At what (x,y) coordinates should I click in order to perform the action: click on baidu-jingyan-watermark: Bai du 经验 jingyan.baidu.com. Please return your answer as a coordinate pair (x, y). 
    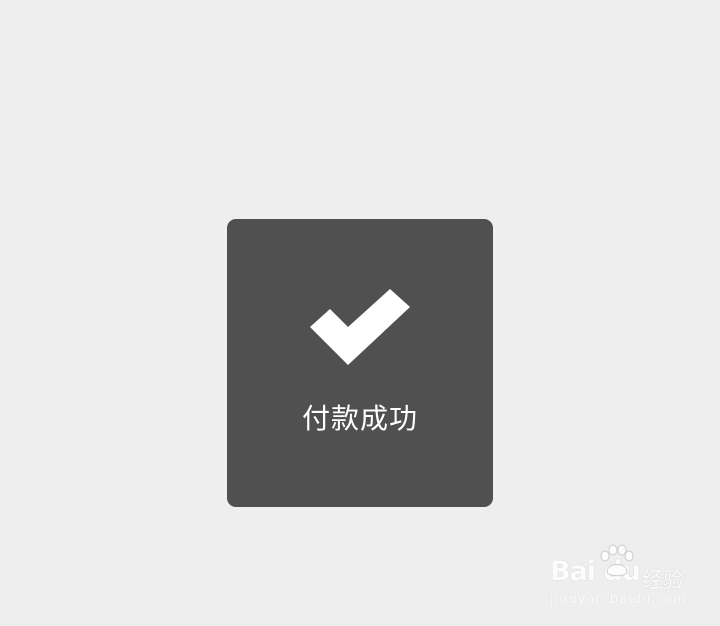
    Looking at the image, I should click on (620, 577).